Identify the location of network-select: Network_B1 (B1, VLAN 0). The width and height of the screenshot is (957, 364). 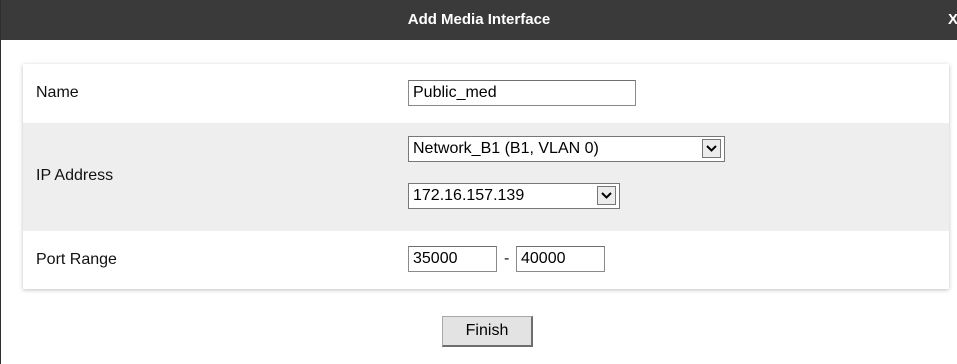
(566, 149).